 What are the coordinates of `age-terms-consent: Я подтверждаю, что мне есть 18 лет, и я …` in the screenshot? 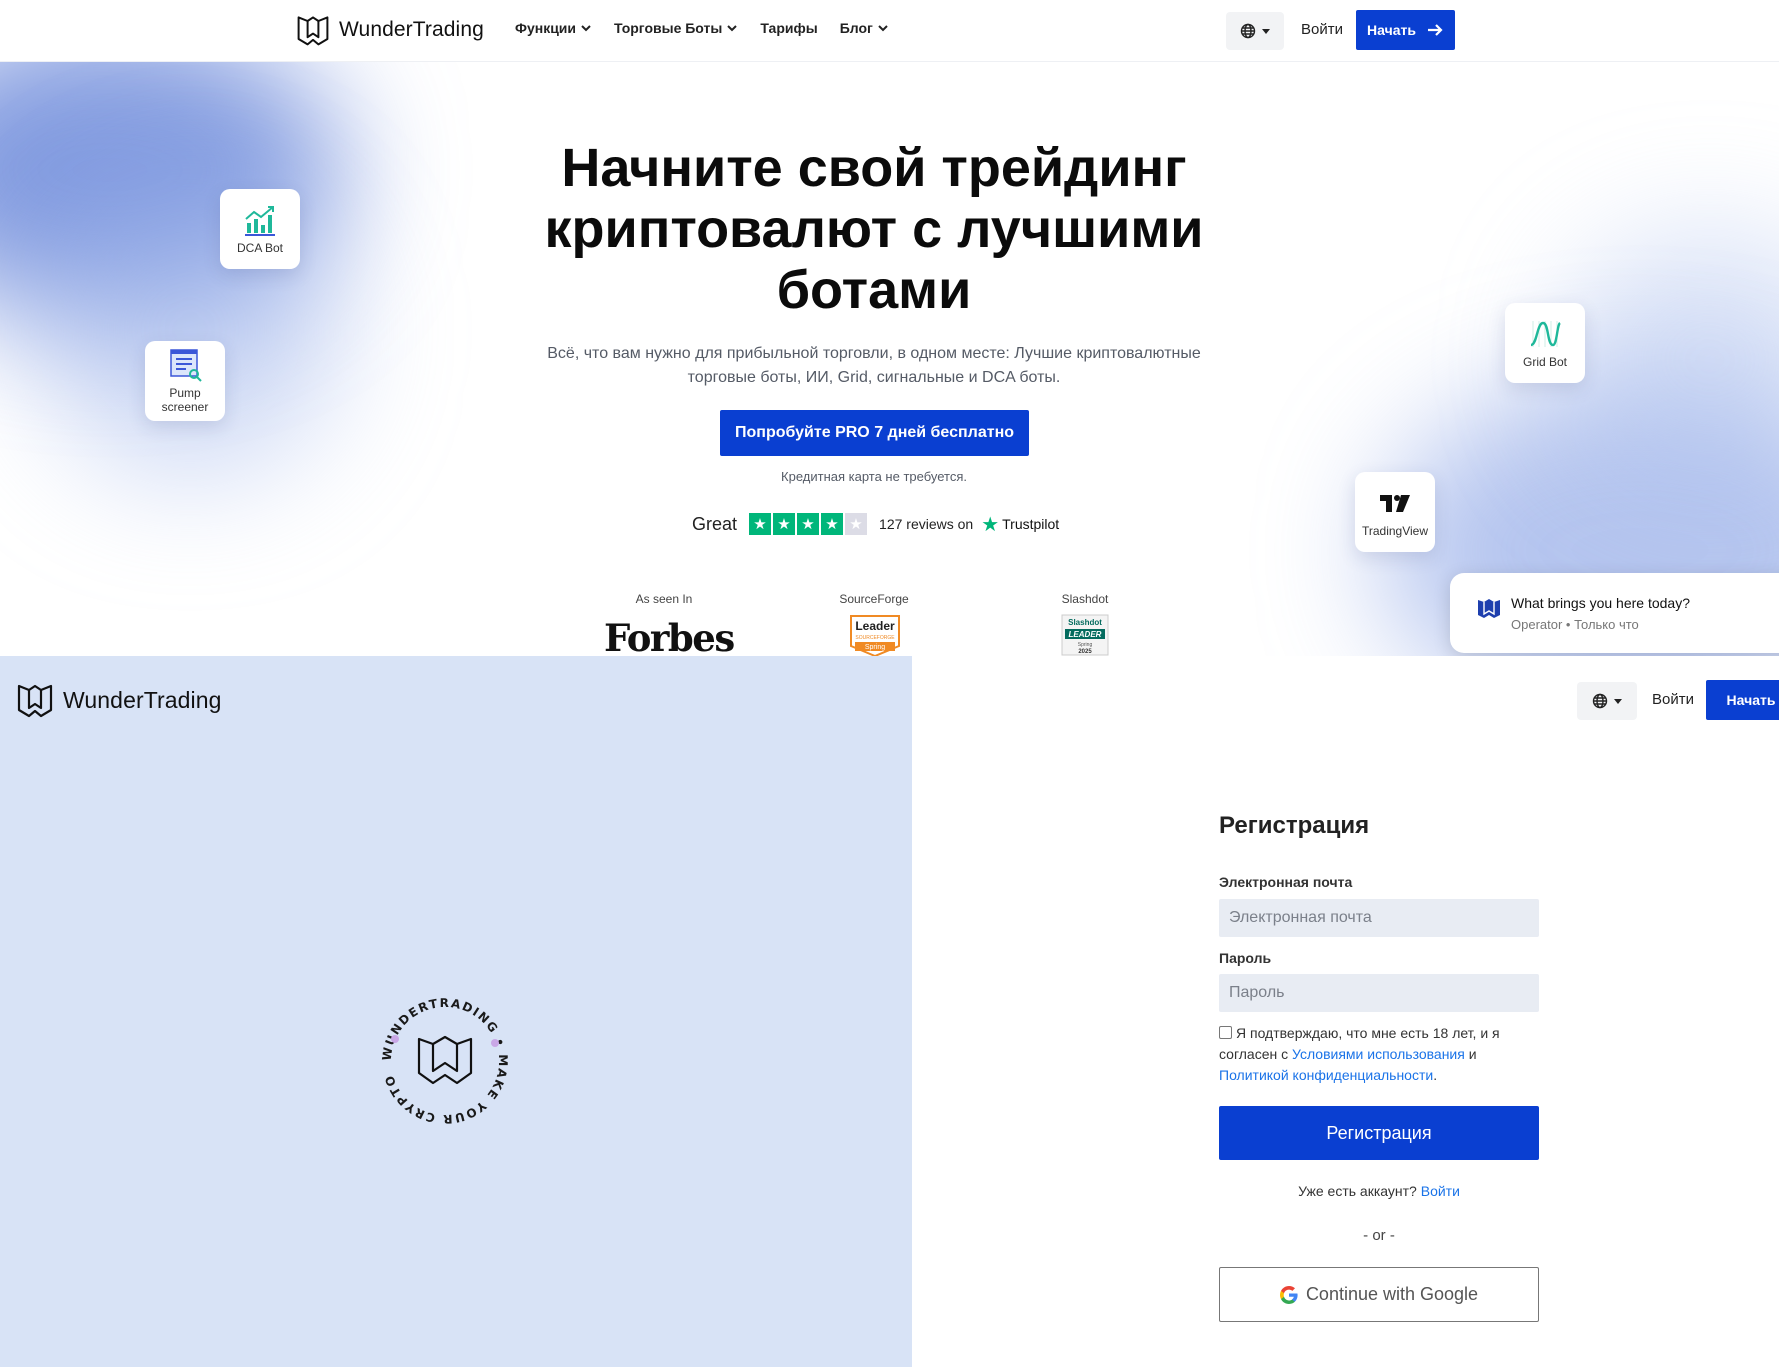 It's located at (1384, 1054).